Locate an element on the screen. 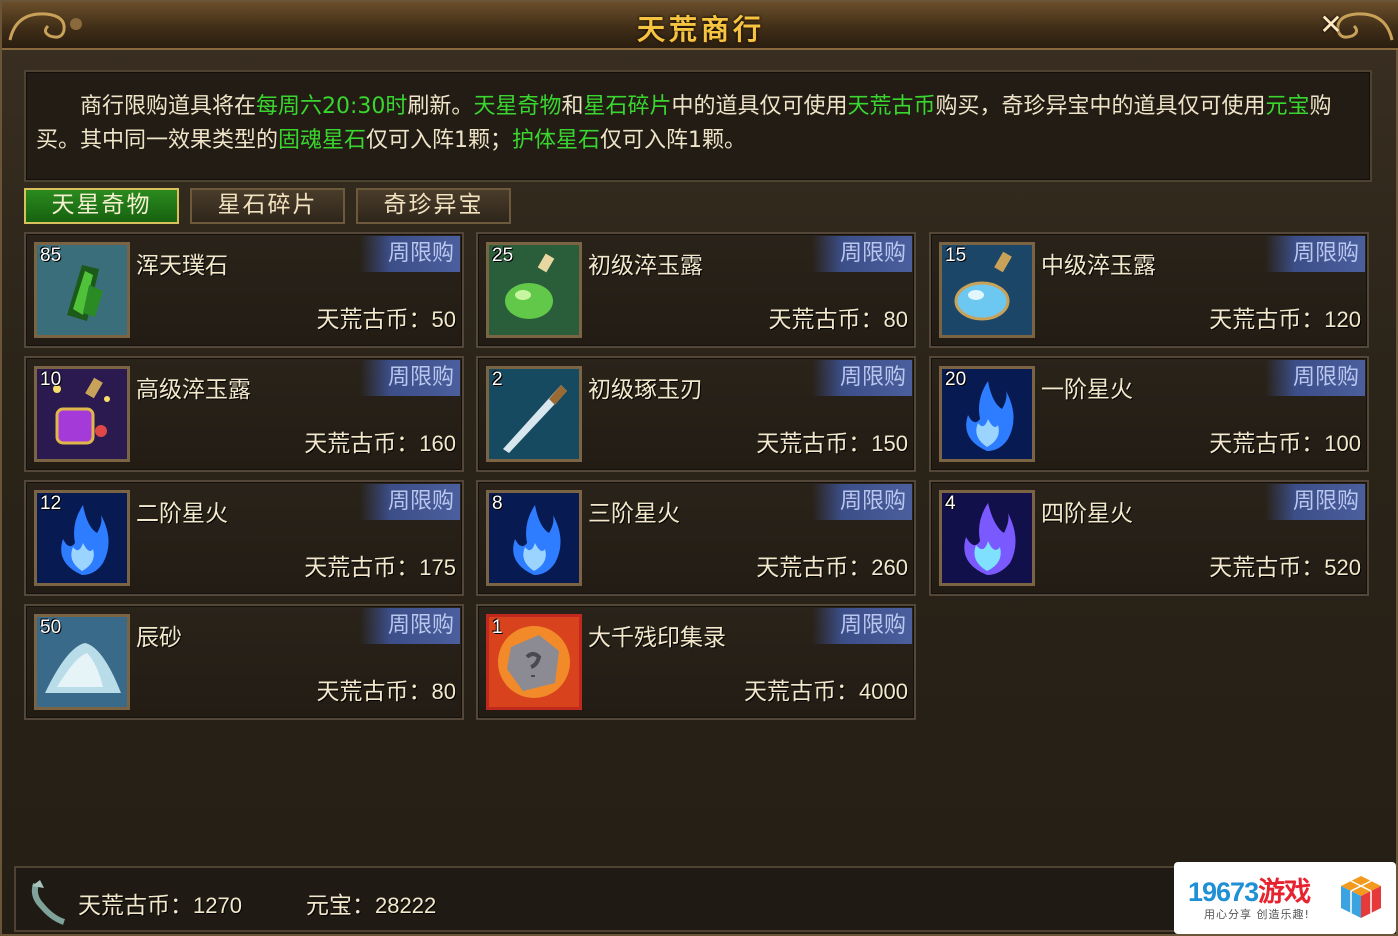 This screenshot has height=936, width=1398. item-card: 10 高级淬玉露 周限购 天荒古币：160 is located at coordinates (244, 414).